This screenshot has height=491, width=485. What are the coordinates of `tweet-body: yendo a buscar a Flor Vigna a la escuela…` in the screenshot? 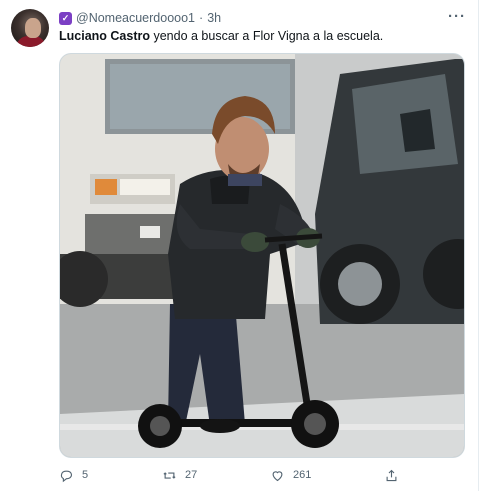 It's located at (267, 36).